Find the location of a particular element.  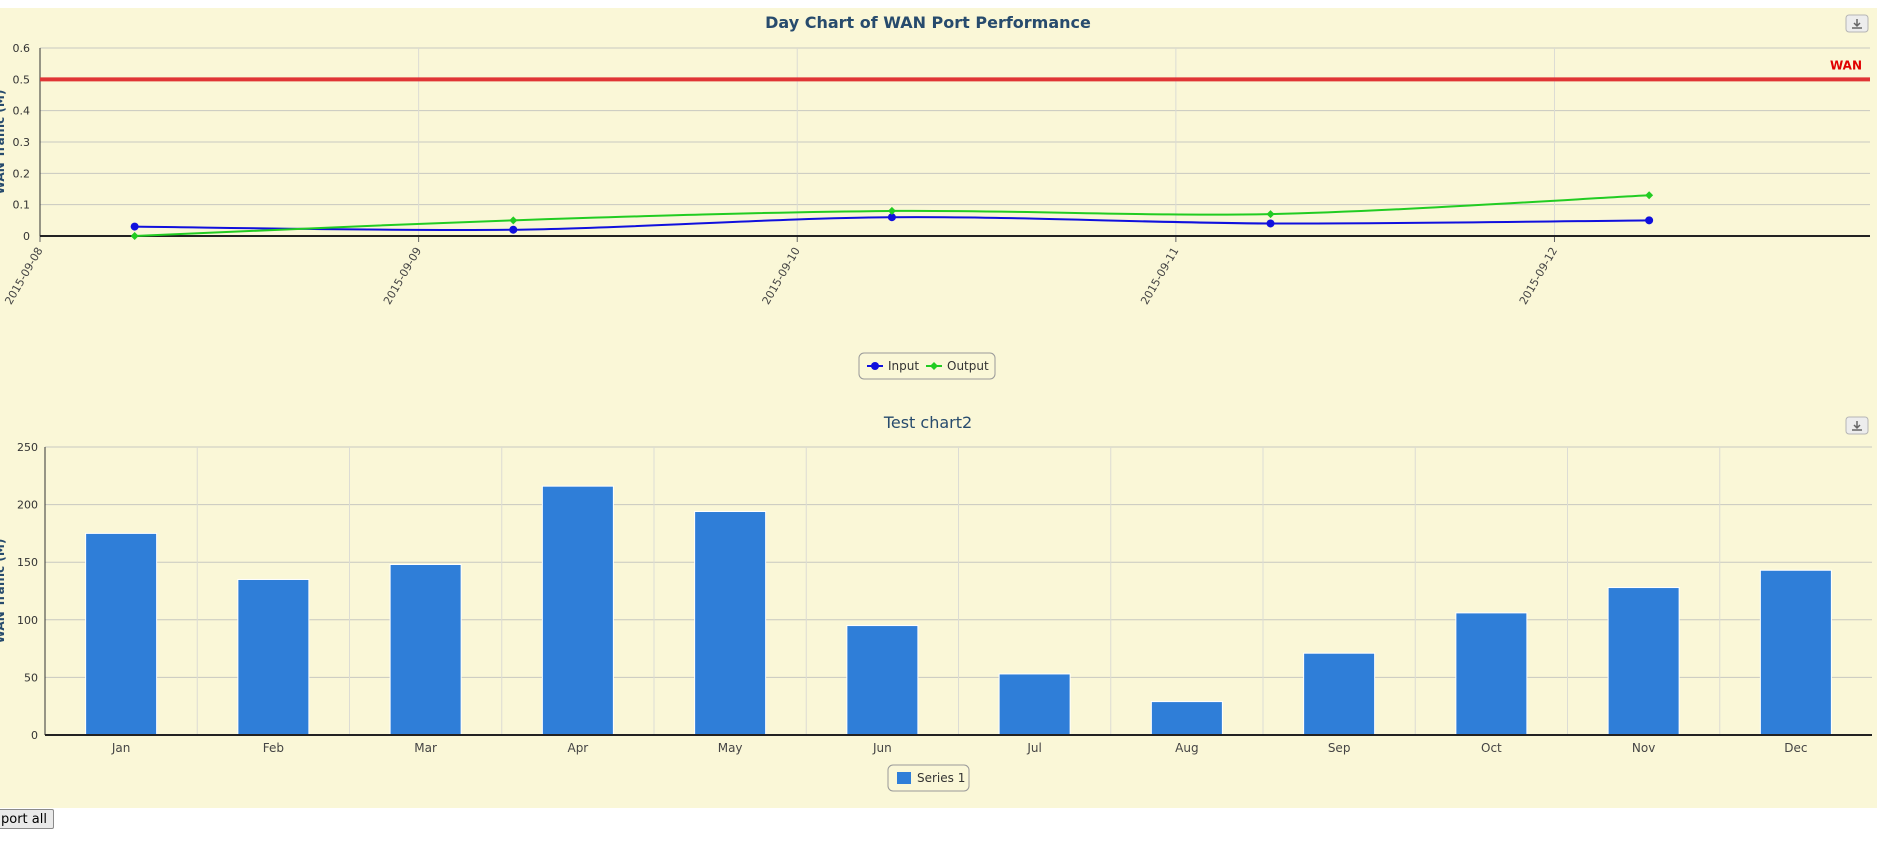

bar-jun is located at coordinates (882, 680).